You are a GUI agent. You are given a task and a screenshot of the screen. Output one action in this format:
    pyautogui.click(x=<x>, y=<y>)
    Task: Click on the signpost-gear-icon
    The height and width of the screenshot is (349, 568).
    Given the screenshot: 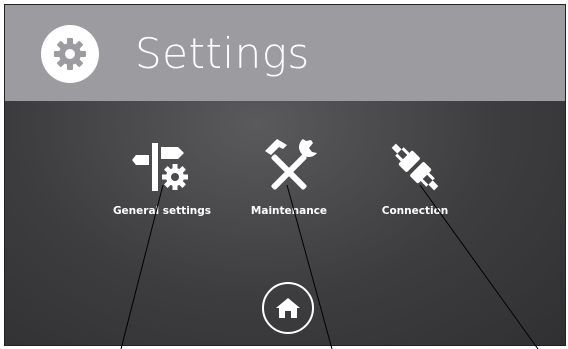 What is the action you would take?
    pyautogui.click(x=160, y=167)
    